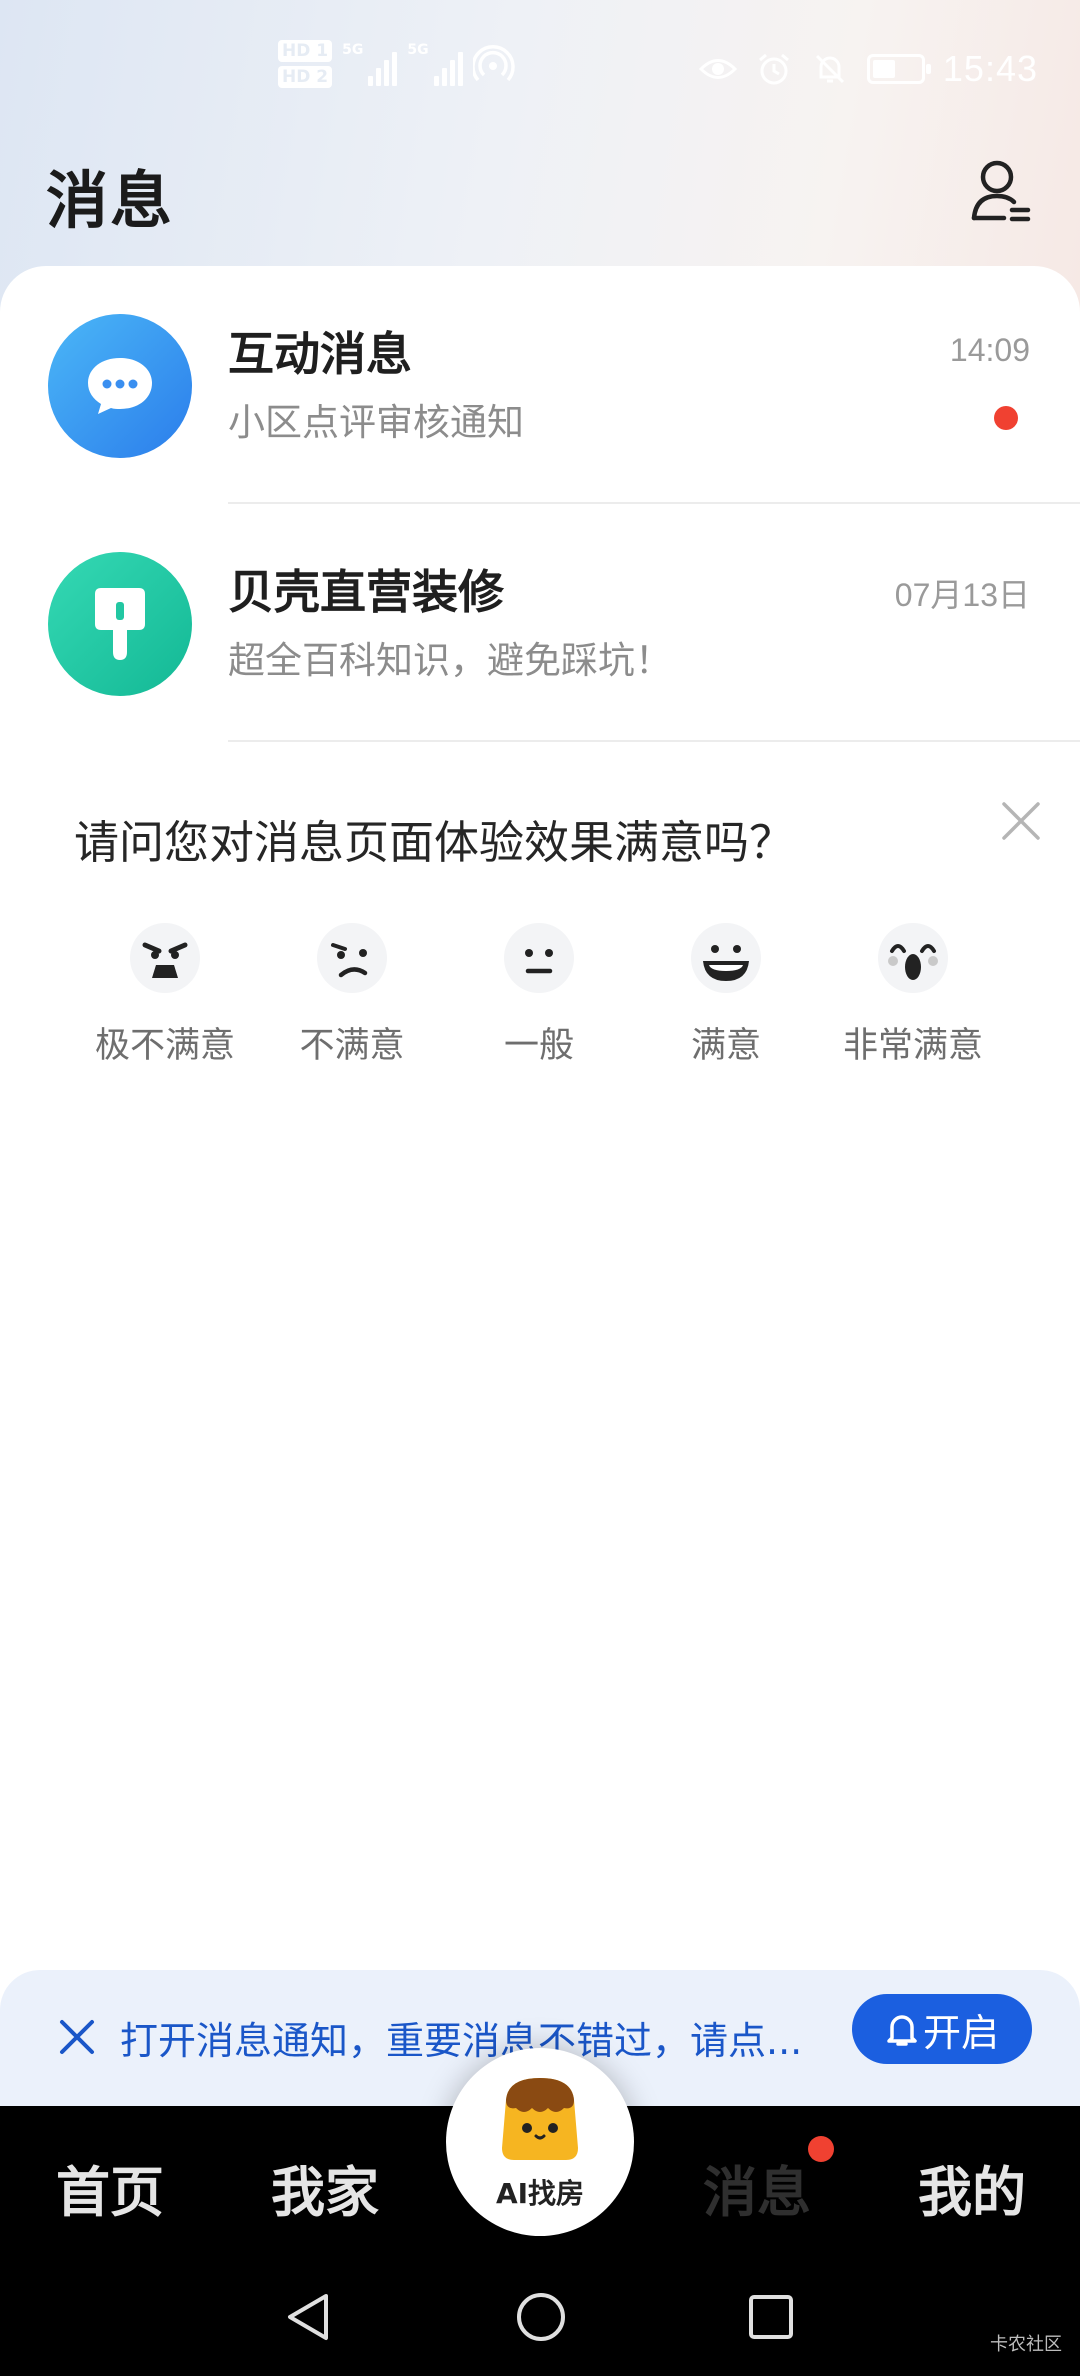  I want to click on network-label-2: 5G, so click(418, 50).